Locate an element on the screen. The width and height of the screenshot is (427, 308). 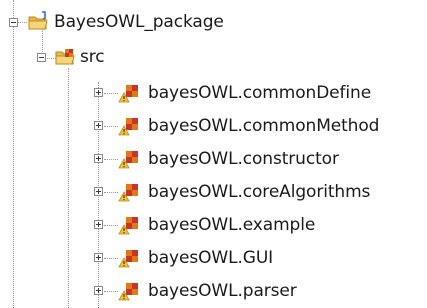
tree-node-package: bayesOWL.parser is located at coordinates (253, 291).